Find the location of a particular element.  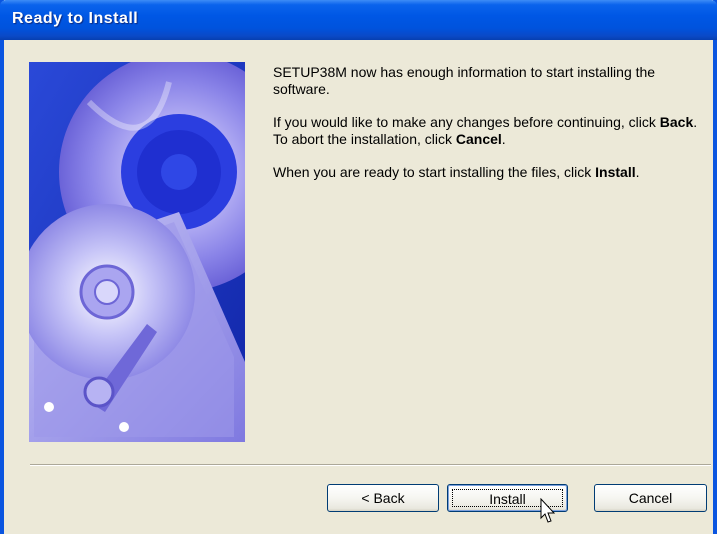

info-back-keyword: Back is located at coordinates (676, 122).